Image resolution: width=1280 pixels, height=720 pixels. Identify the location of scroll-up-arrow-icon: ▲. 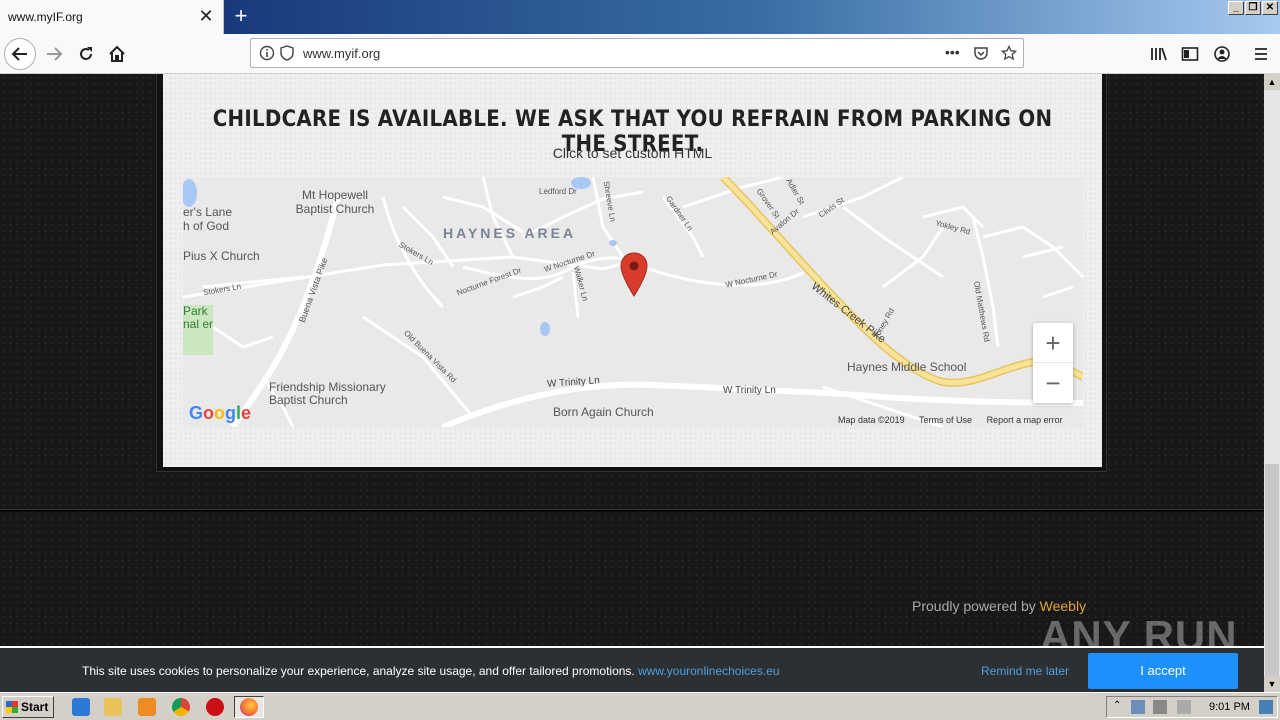
(1272, 82).